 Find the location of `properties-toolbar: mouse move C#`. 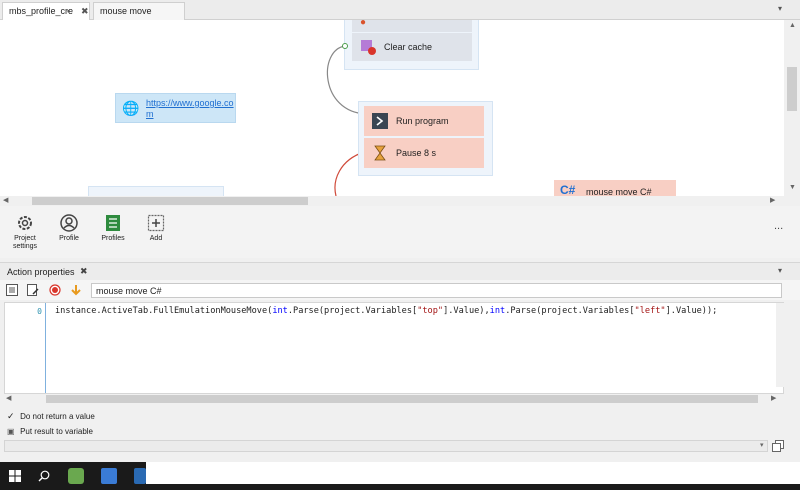

properties-toolbar: mouse move C# is located at coordinates (400, 290).